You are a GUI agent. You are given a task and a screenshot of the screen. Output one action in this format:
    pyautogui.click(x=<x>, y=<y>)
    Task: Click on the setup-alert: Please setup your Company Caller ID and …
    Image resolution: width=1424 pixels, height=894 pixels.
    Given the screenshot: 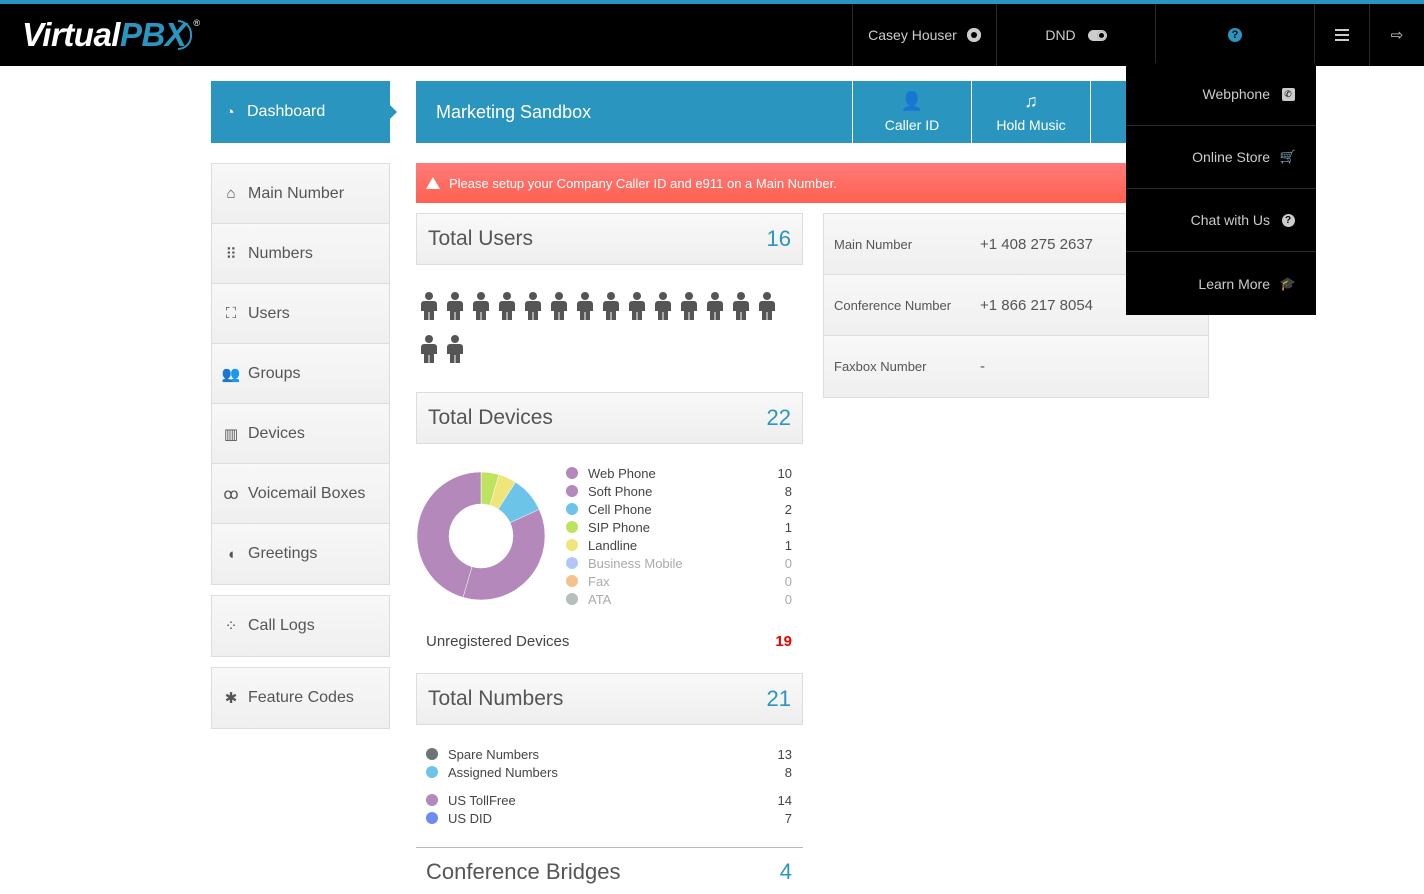 What is the action you would take?
    pyautogui.click(x=816, y=183)
    